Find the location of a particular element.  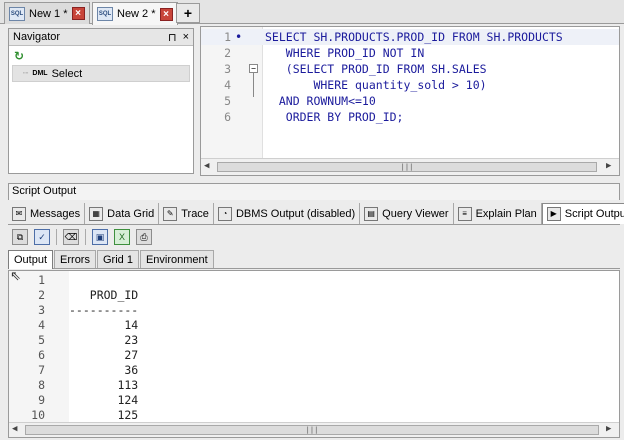

code-text: AND ROWNUM<=10 is located at coordinates (320, 101).